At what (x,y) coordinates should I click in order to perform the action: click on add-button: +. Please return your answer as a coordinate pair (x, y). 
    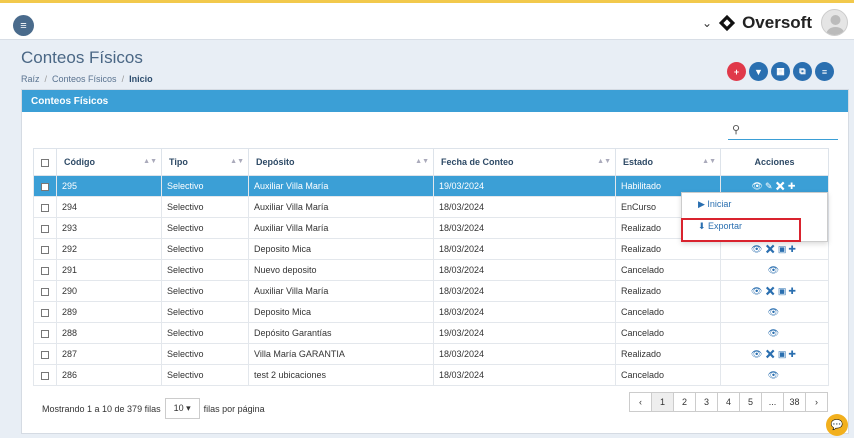
    Looking at the image, I should click on (736, 71).